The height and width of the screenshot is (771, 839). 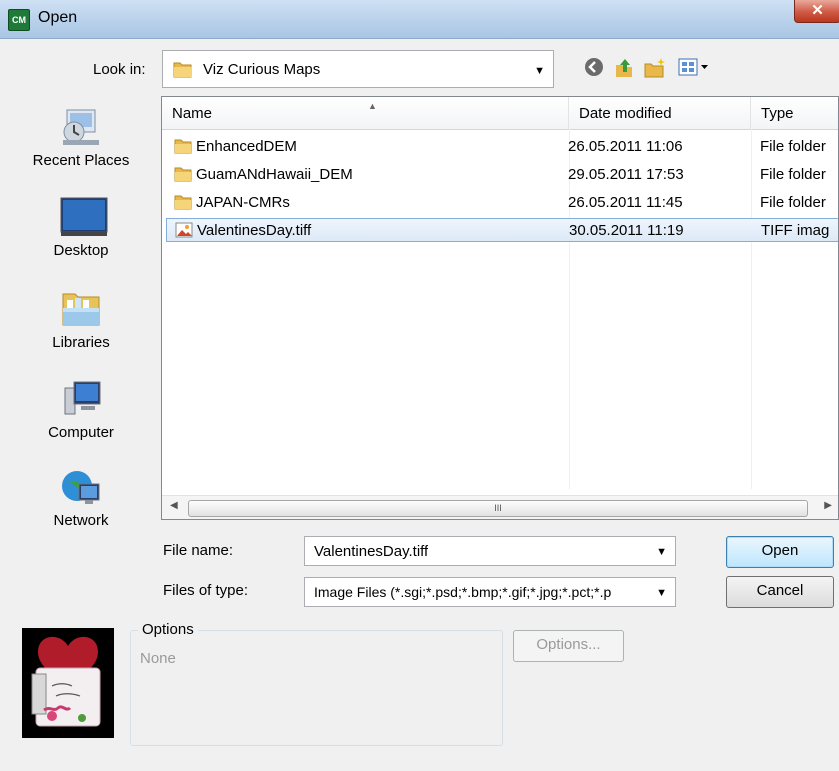 What do you see at coordinates (594, 68) in the screenshot?
I see `back-icon` at bounding box center [594, 68].